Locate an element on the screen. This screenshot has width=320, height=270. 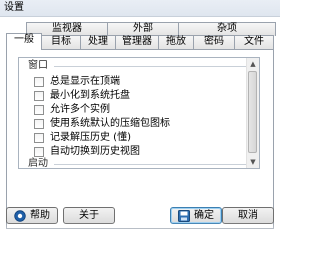
tab-general: 一般 is located at coordinates (24, 41).